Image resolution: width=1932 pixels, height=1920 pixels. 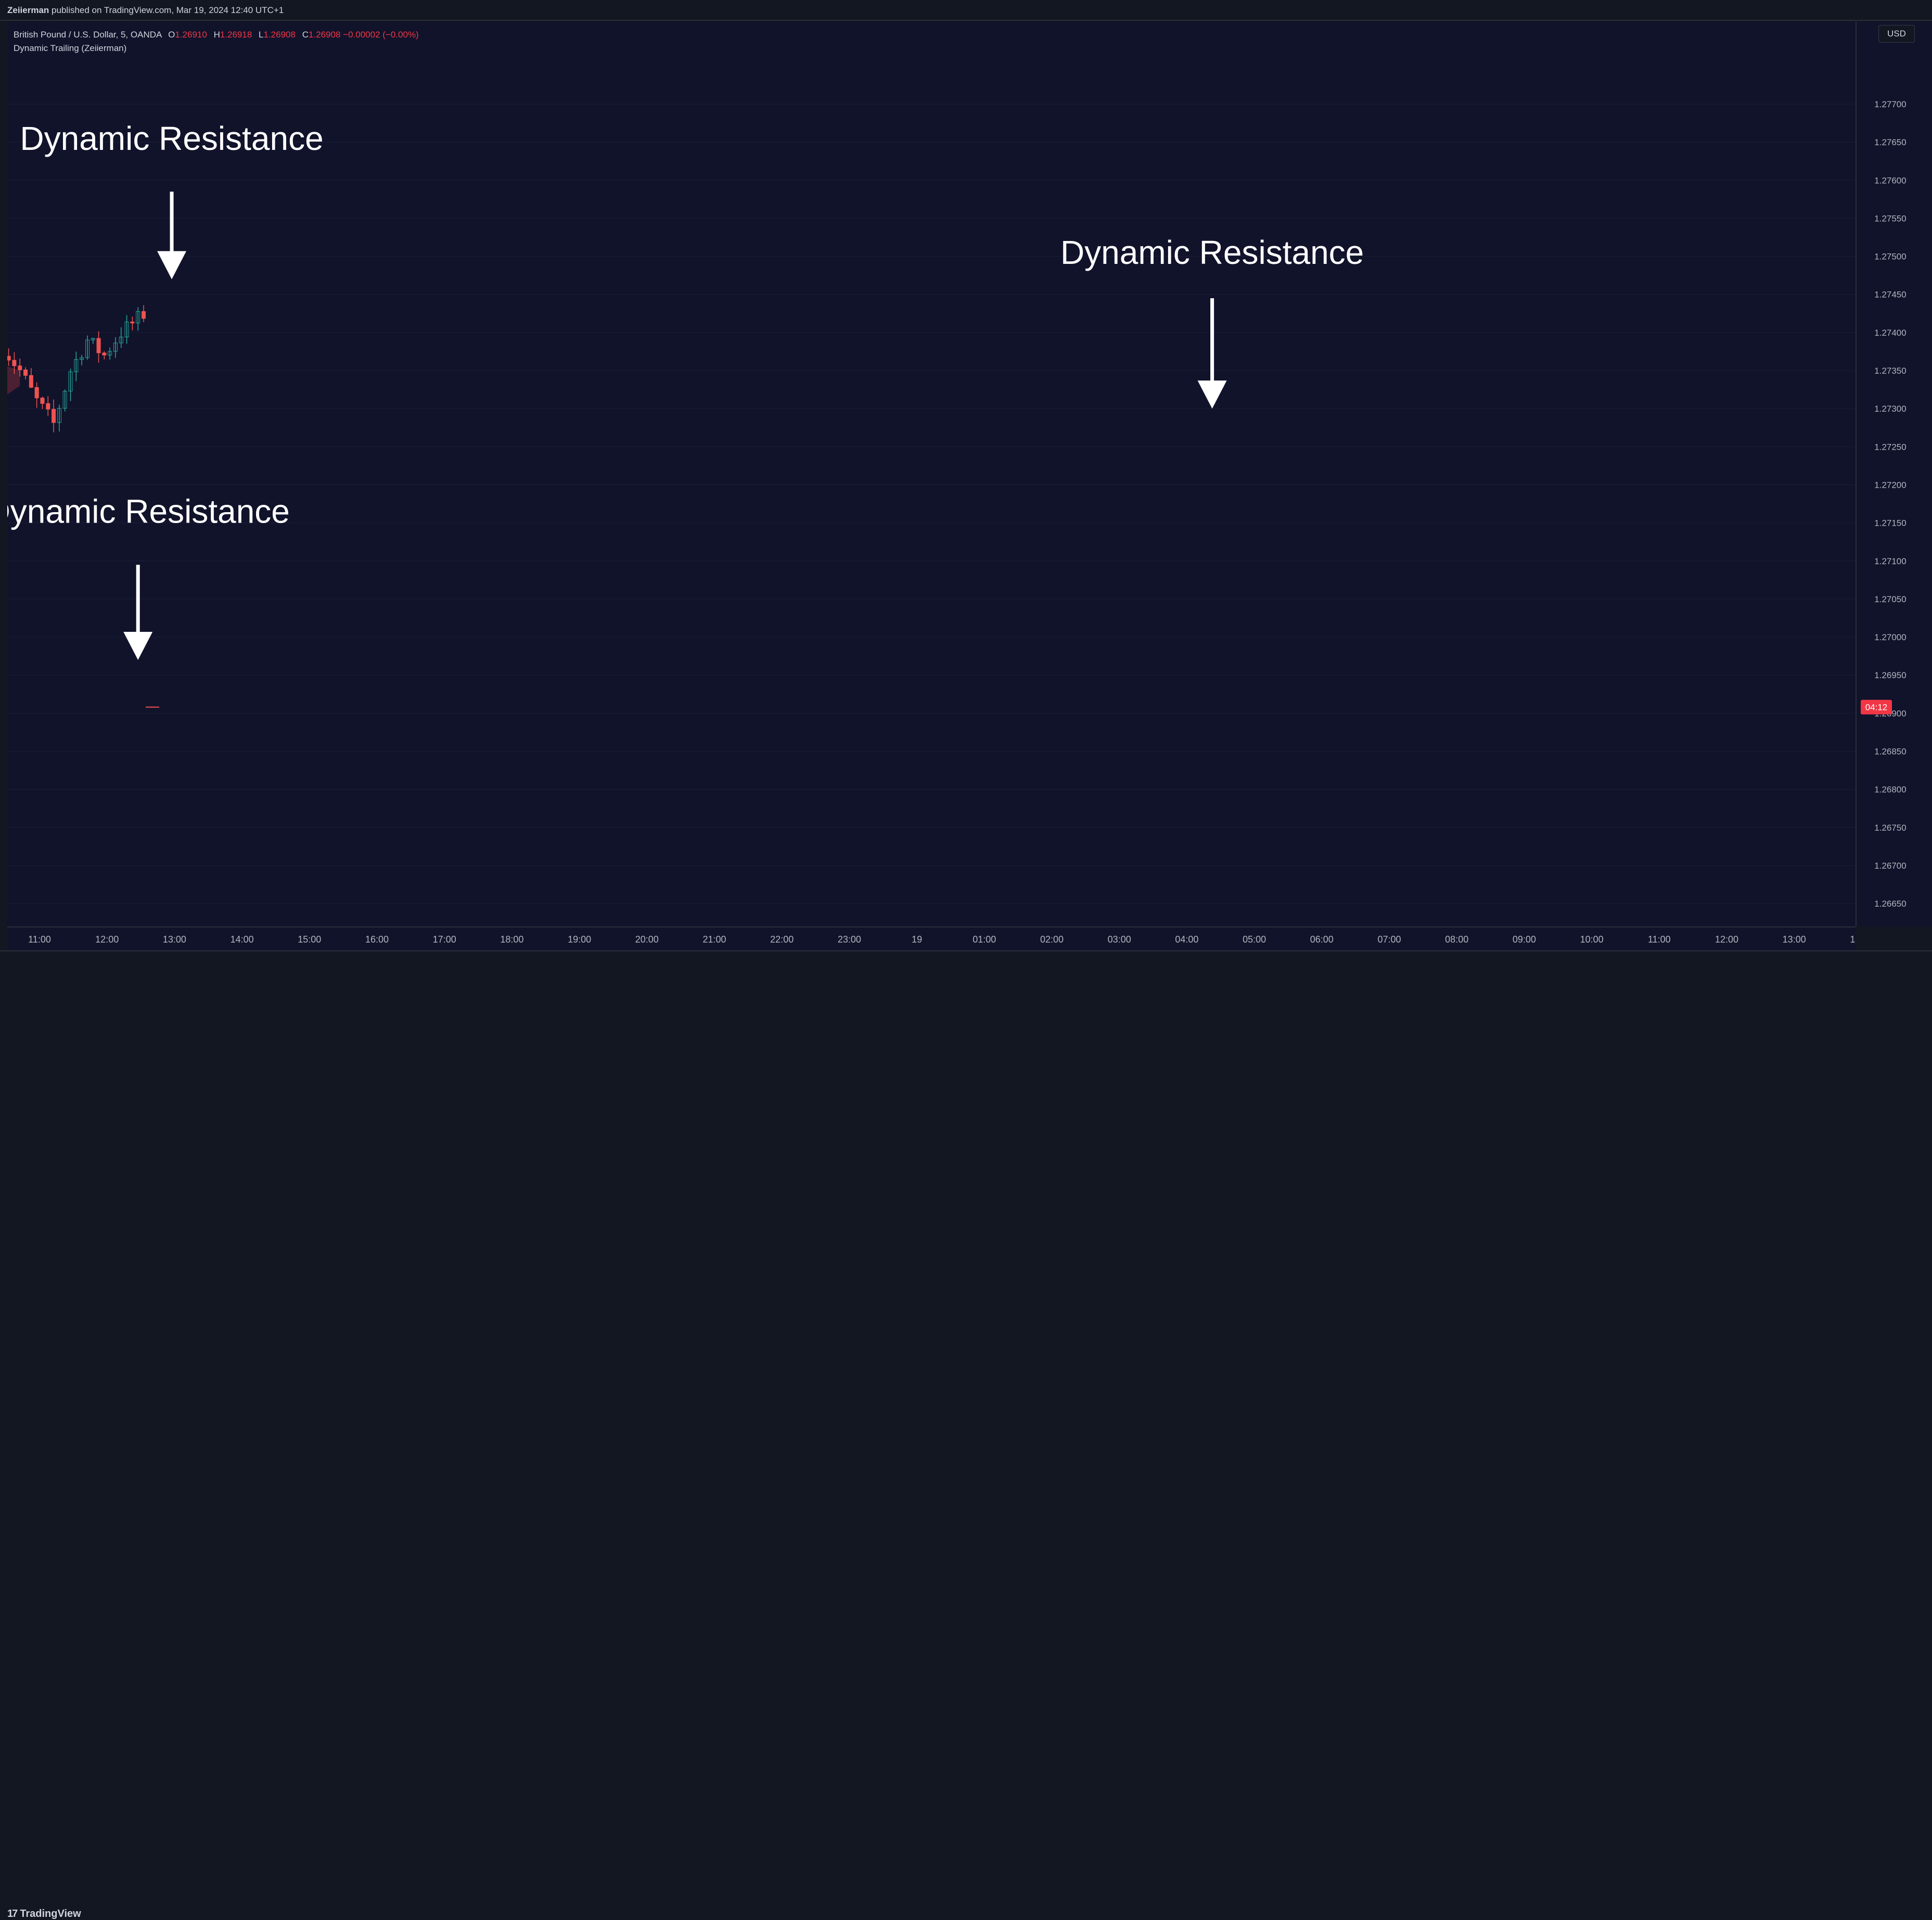 What do you see at coordinates (216, 35) in the screenshot?
I see `high-label: H` at bounding box center [216, 35].